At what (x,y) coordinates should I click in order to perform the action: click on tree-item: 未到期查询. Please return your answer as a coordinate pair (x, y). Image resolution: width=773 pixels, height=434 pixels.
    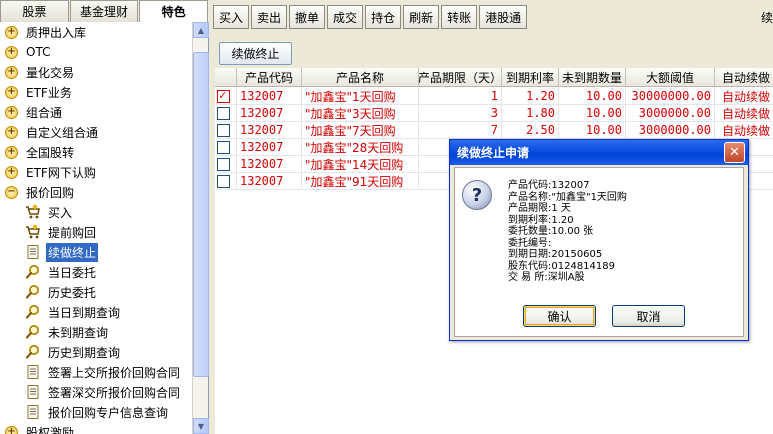
    Looking at the image, I should click on (55, 332).